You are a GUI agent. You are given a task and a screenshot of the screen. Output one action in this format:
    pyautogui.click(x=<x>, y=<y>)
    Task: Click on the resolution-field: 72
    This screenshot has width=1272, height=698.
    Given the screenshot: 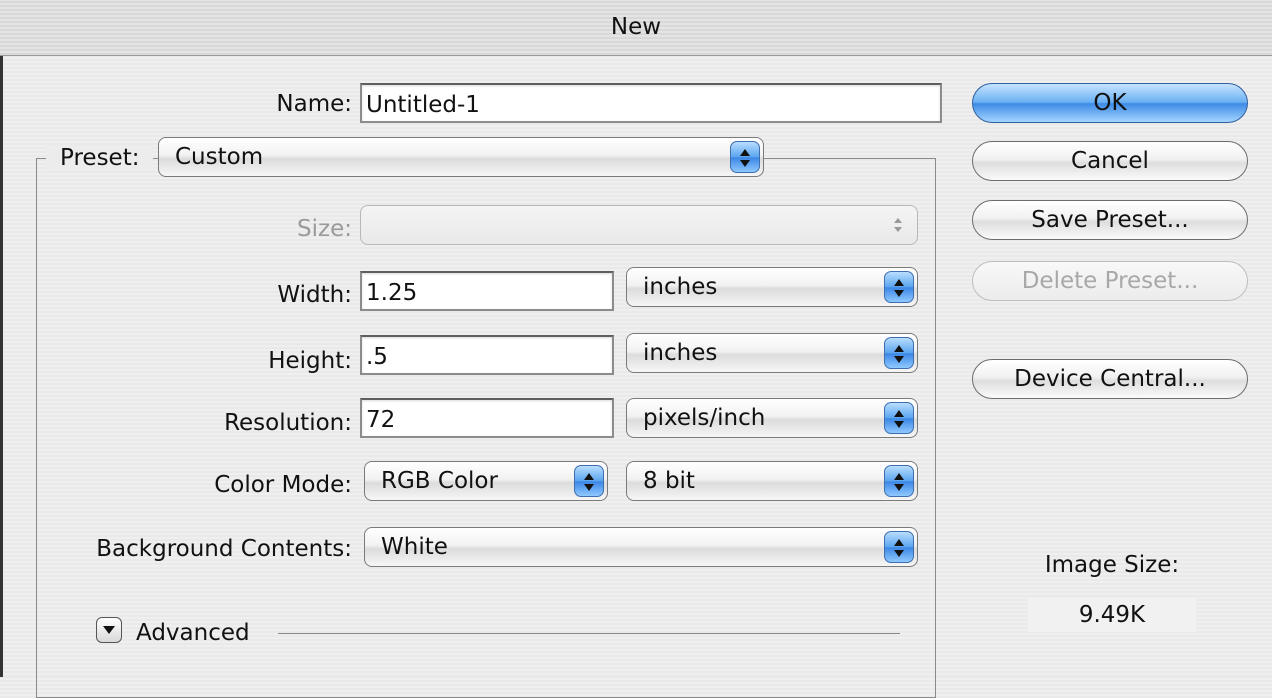 What is the action you would take?
    pyautogui.click(x=487, y=418)
    